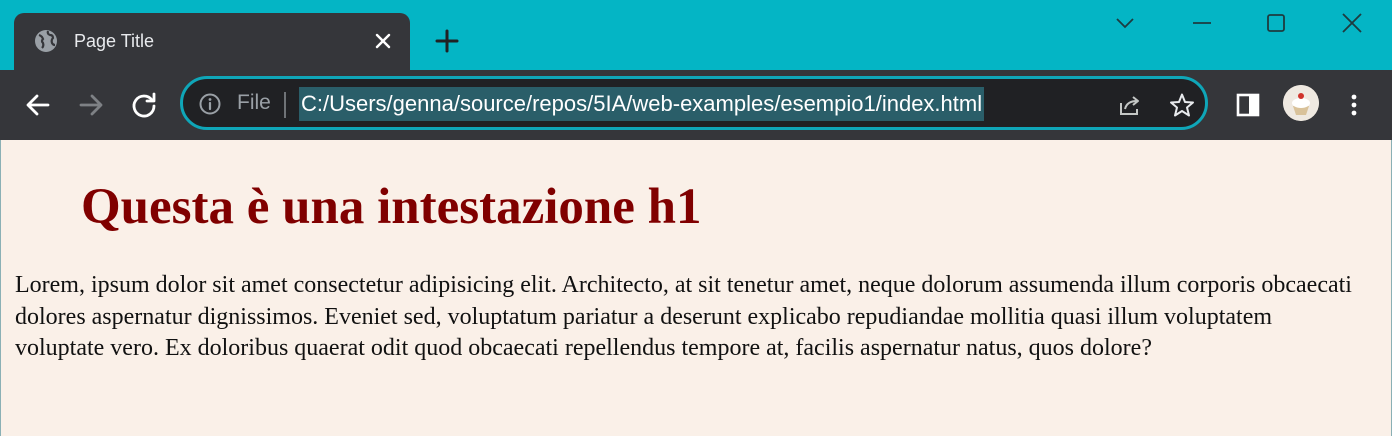 Image resolution: width=1392 pixels, height=436 pixels. I want to click on close-tab-icon, so click(383, 41).